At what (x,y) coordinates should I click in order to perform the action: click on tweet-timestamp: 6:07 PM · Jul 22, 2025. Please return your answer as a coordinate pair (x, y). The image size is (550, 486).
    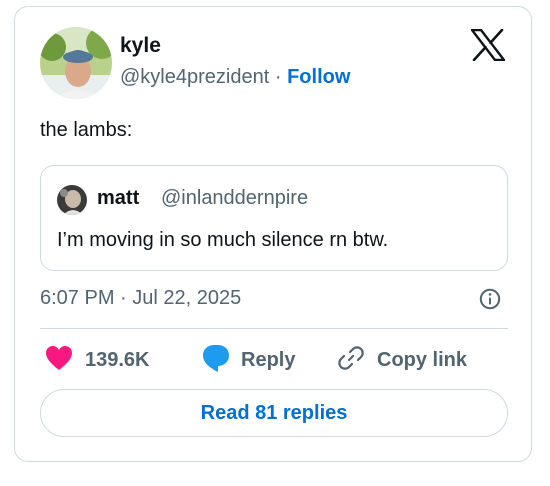
    Looking at the image, I should click on (140, 298).